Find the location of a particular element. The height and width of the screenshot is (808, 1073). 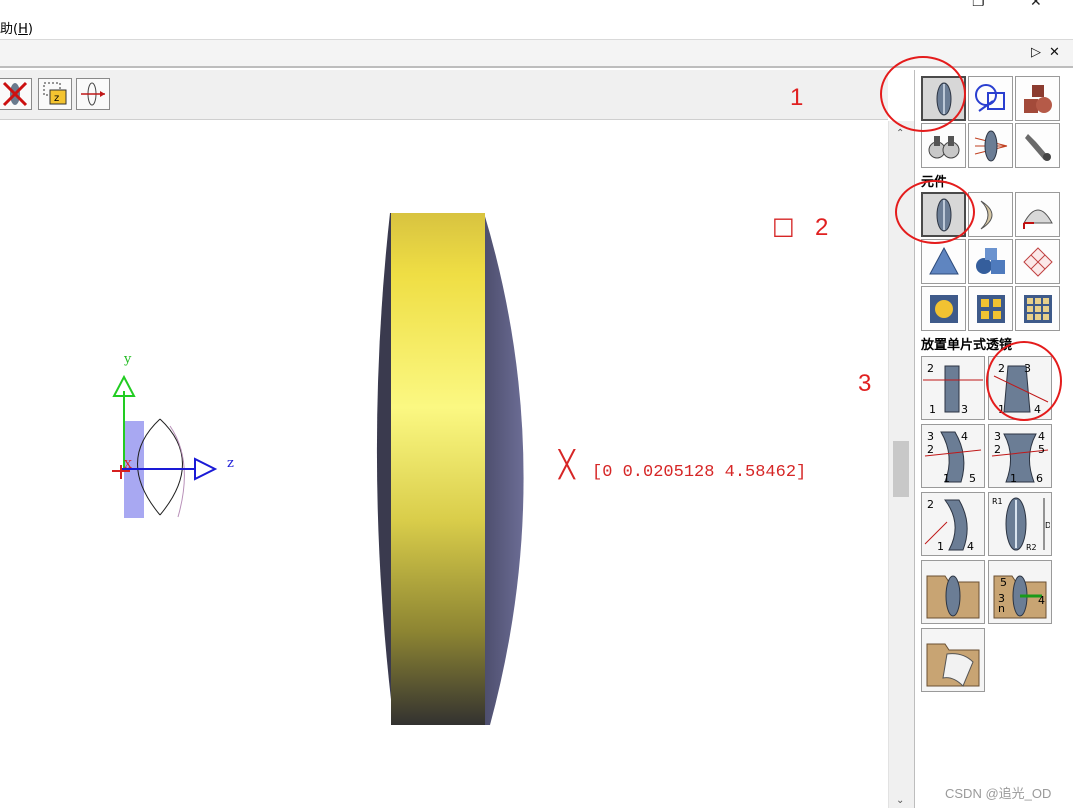

lens-right-face is located at coordinates (503, 469).